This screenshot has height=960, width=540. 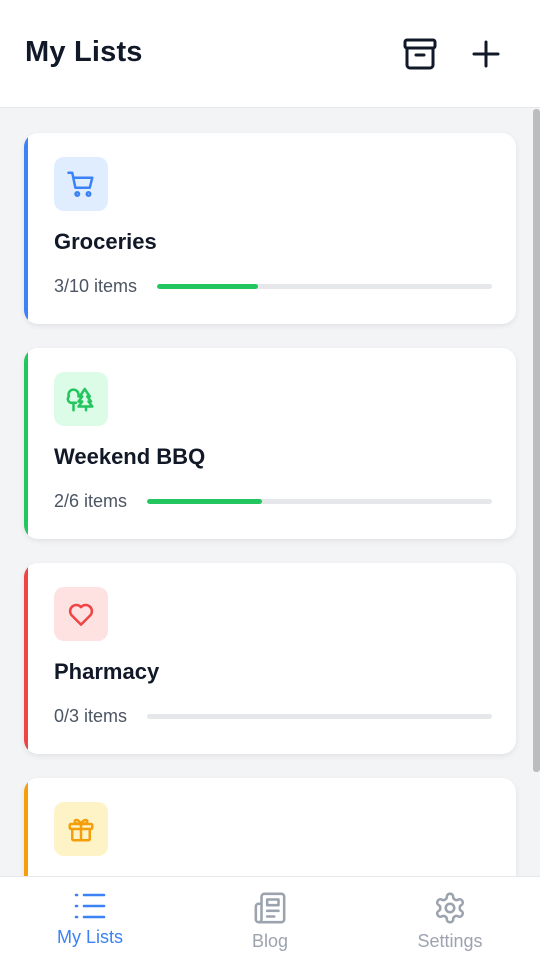 What do you see at coordinates (89, 937) in the screenshot?
I see `nav-label-my-lists: My Lists` at bounding box center [89, 937].